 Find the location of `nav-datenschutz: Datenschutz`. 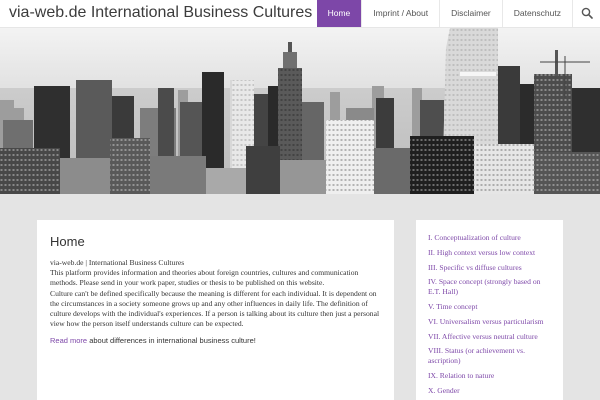

nav-datenschutz: Datenschutz is located at coordinates (536, 13).